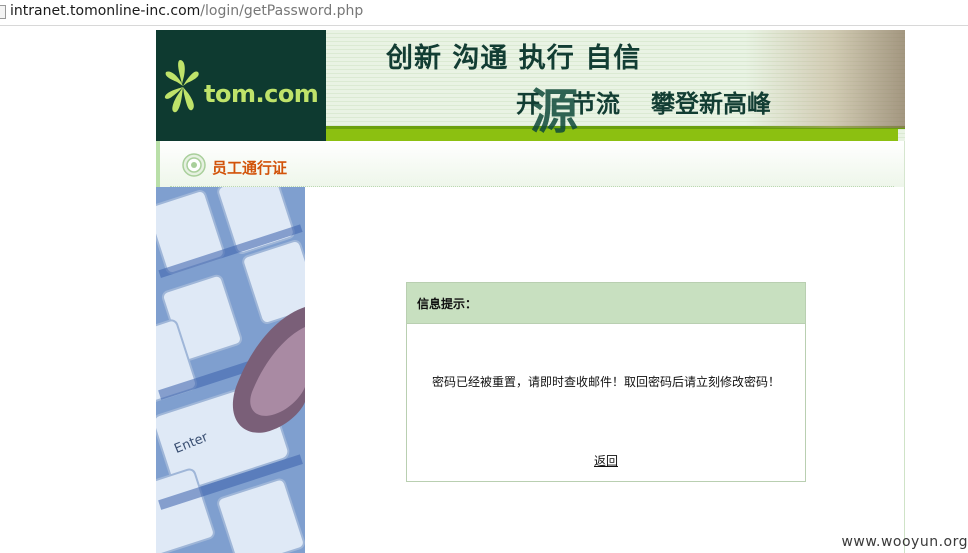 The image size is (968, 553). Describe the element at coordinates (514, 58) in the screenshot. I see `slogan-line-1: 创新 沟通 执行 自信` at that location.